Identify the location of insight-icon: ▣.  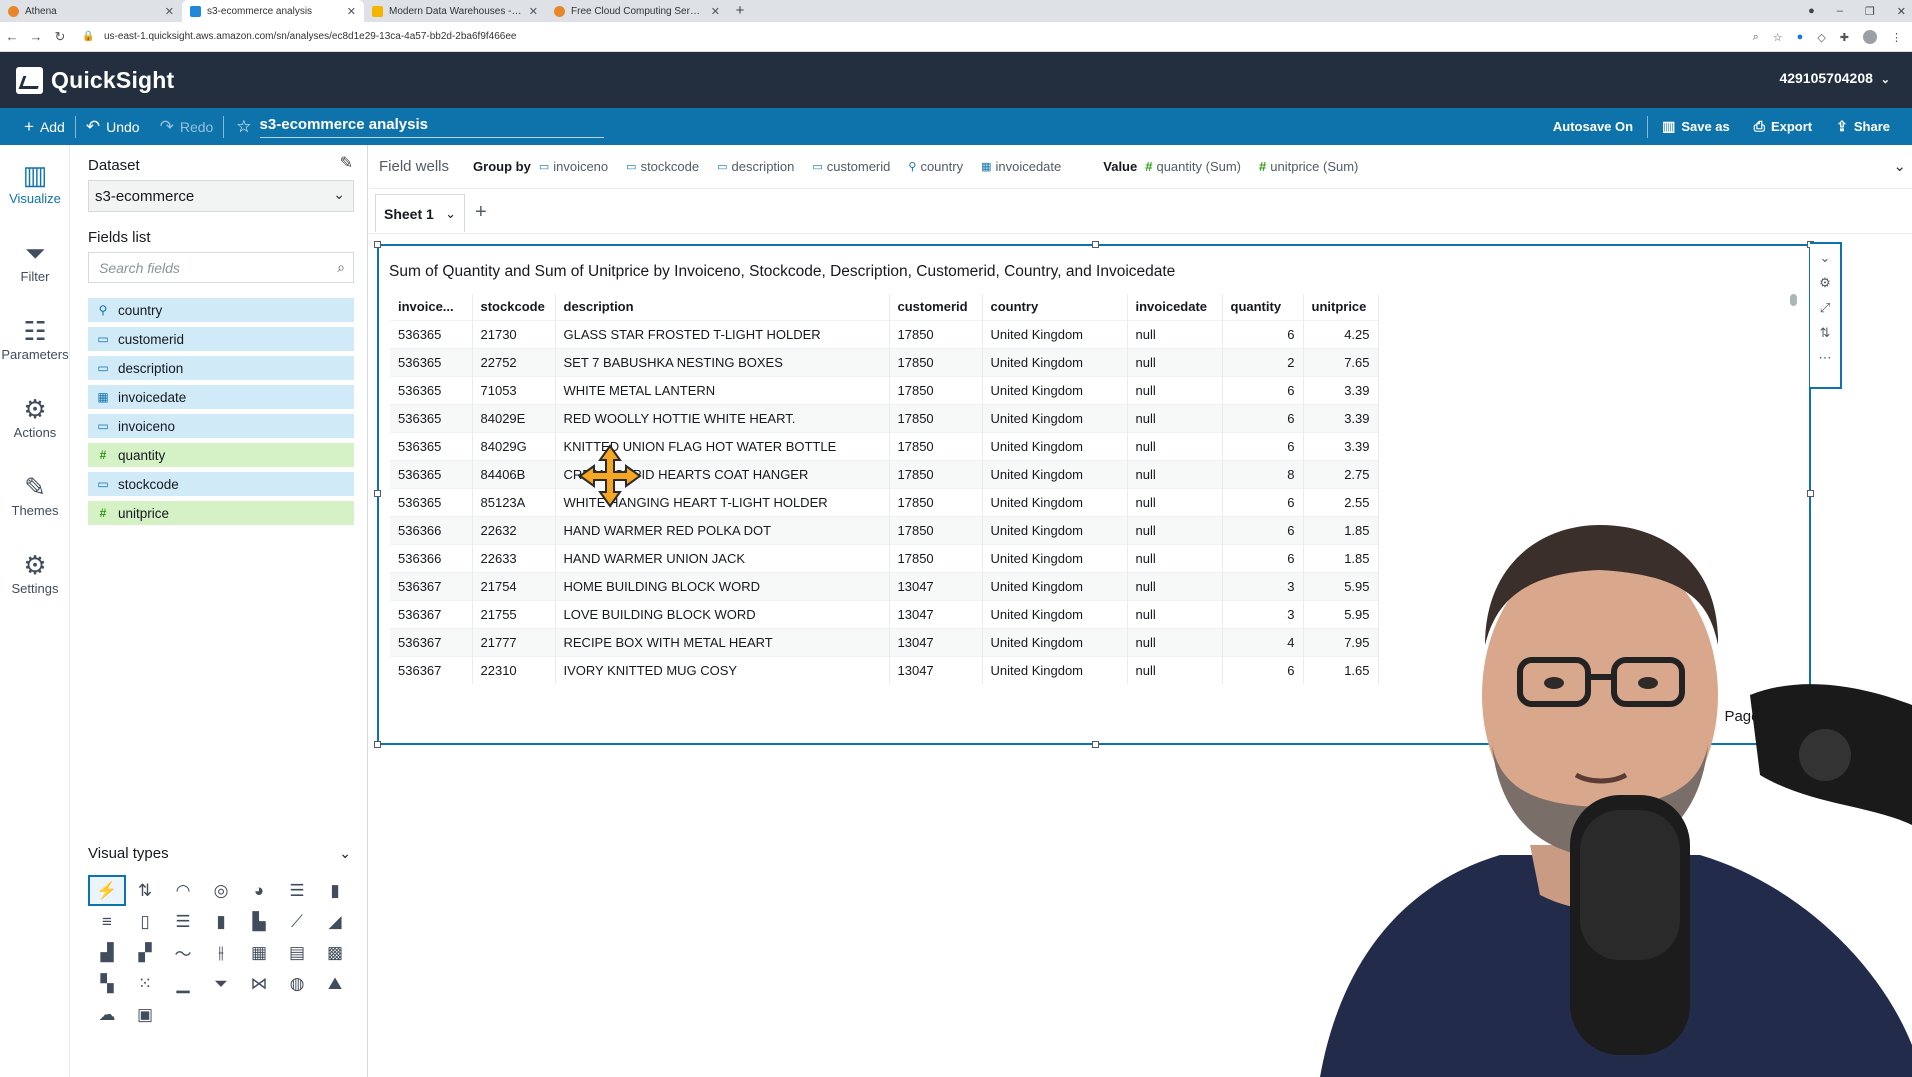
(145, 1014).